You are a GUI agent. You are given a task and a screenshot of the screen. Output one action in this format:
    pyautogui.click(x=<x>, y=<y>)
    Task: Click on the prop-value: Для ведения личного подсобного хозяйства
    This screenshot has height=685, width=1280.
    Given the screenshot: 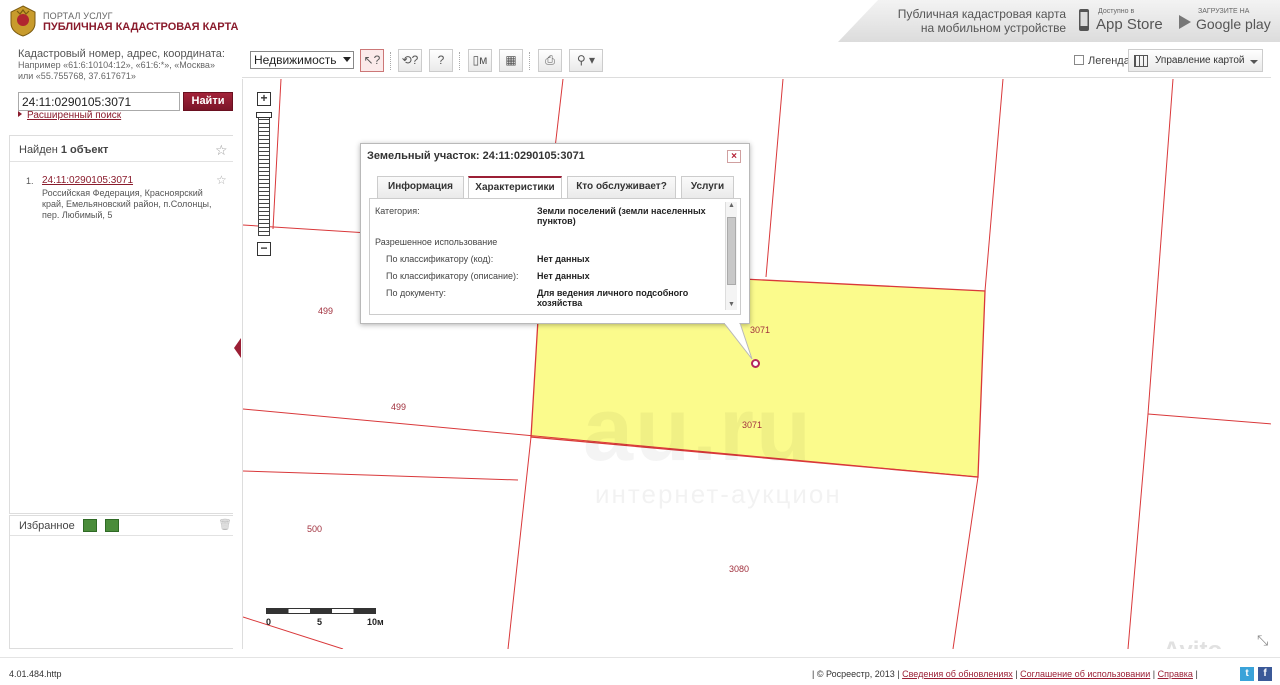 What is the action you would take?
    pyautogui.click(x=613, y=298)
    